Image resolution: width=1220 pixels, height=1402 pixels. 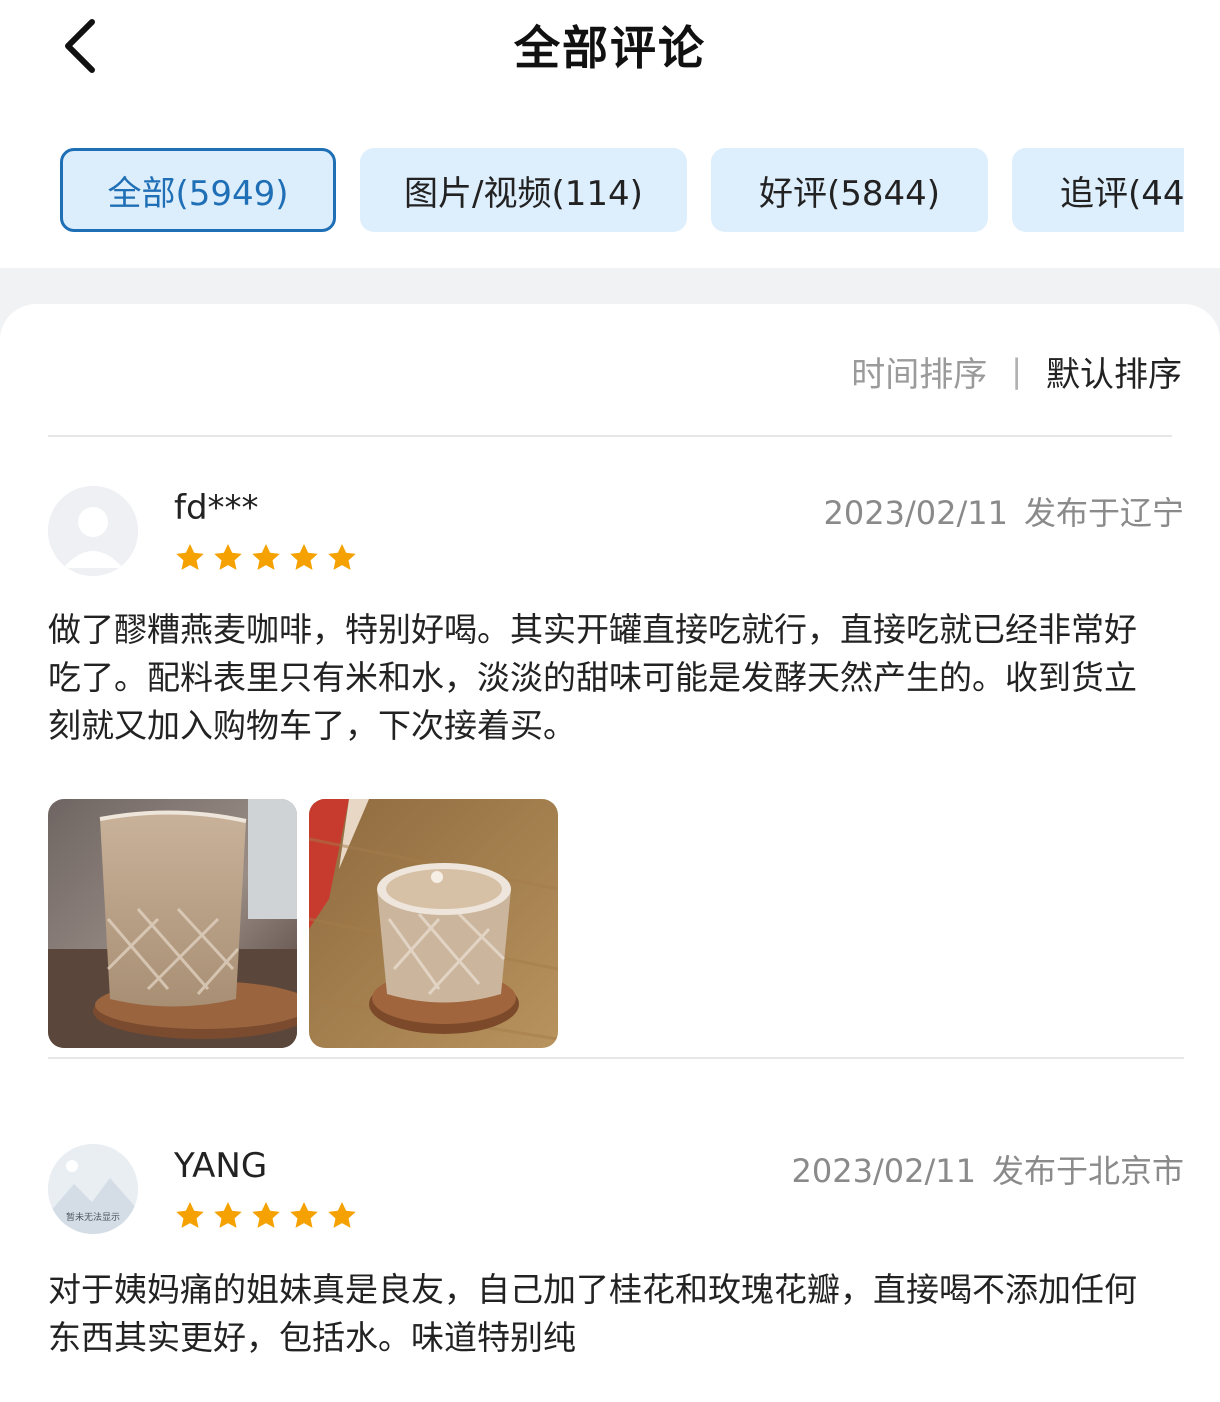 What do you see at coordinates (1098, 190) in the screenshot?
I see `tab-follow-up: 追评(44` at bounding box center [1098, 190].